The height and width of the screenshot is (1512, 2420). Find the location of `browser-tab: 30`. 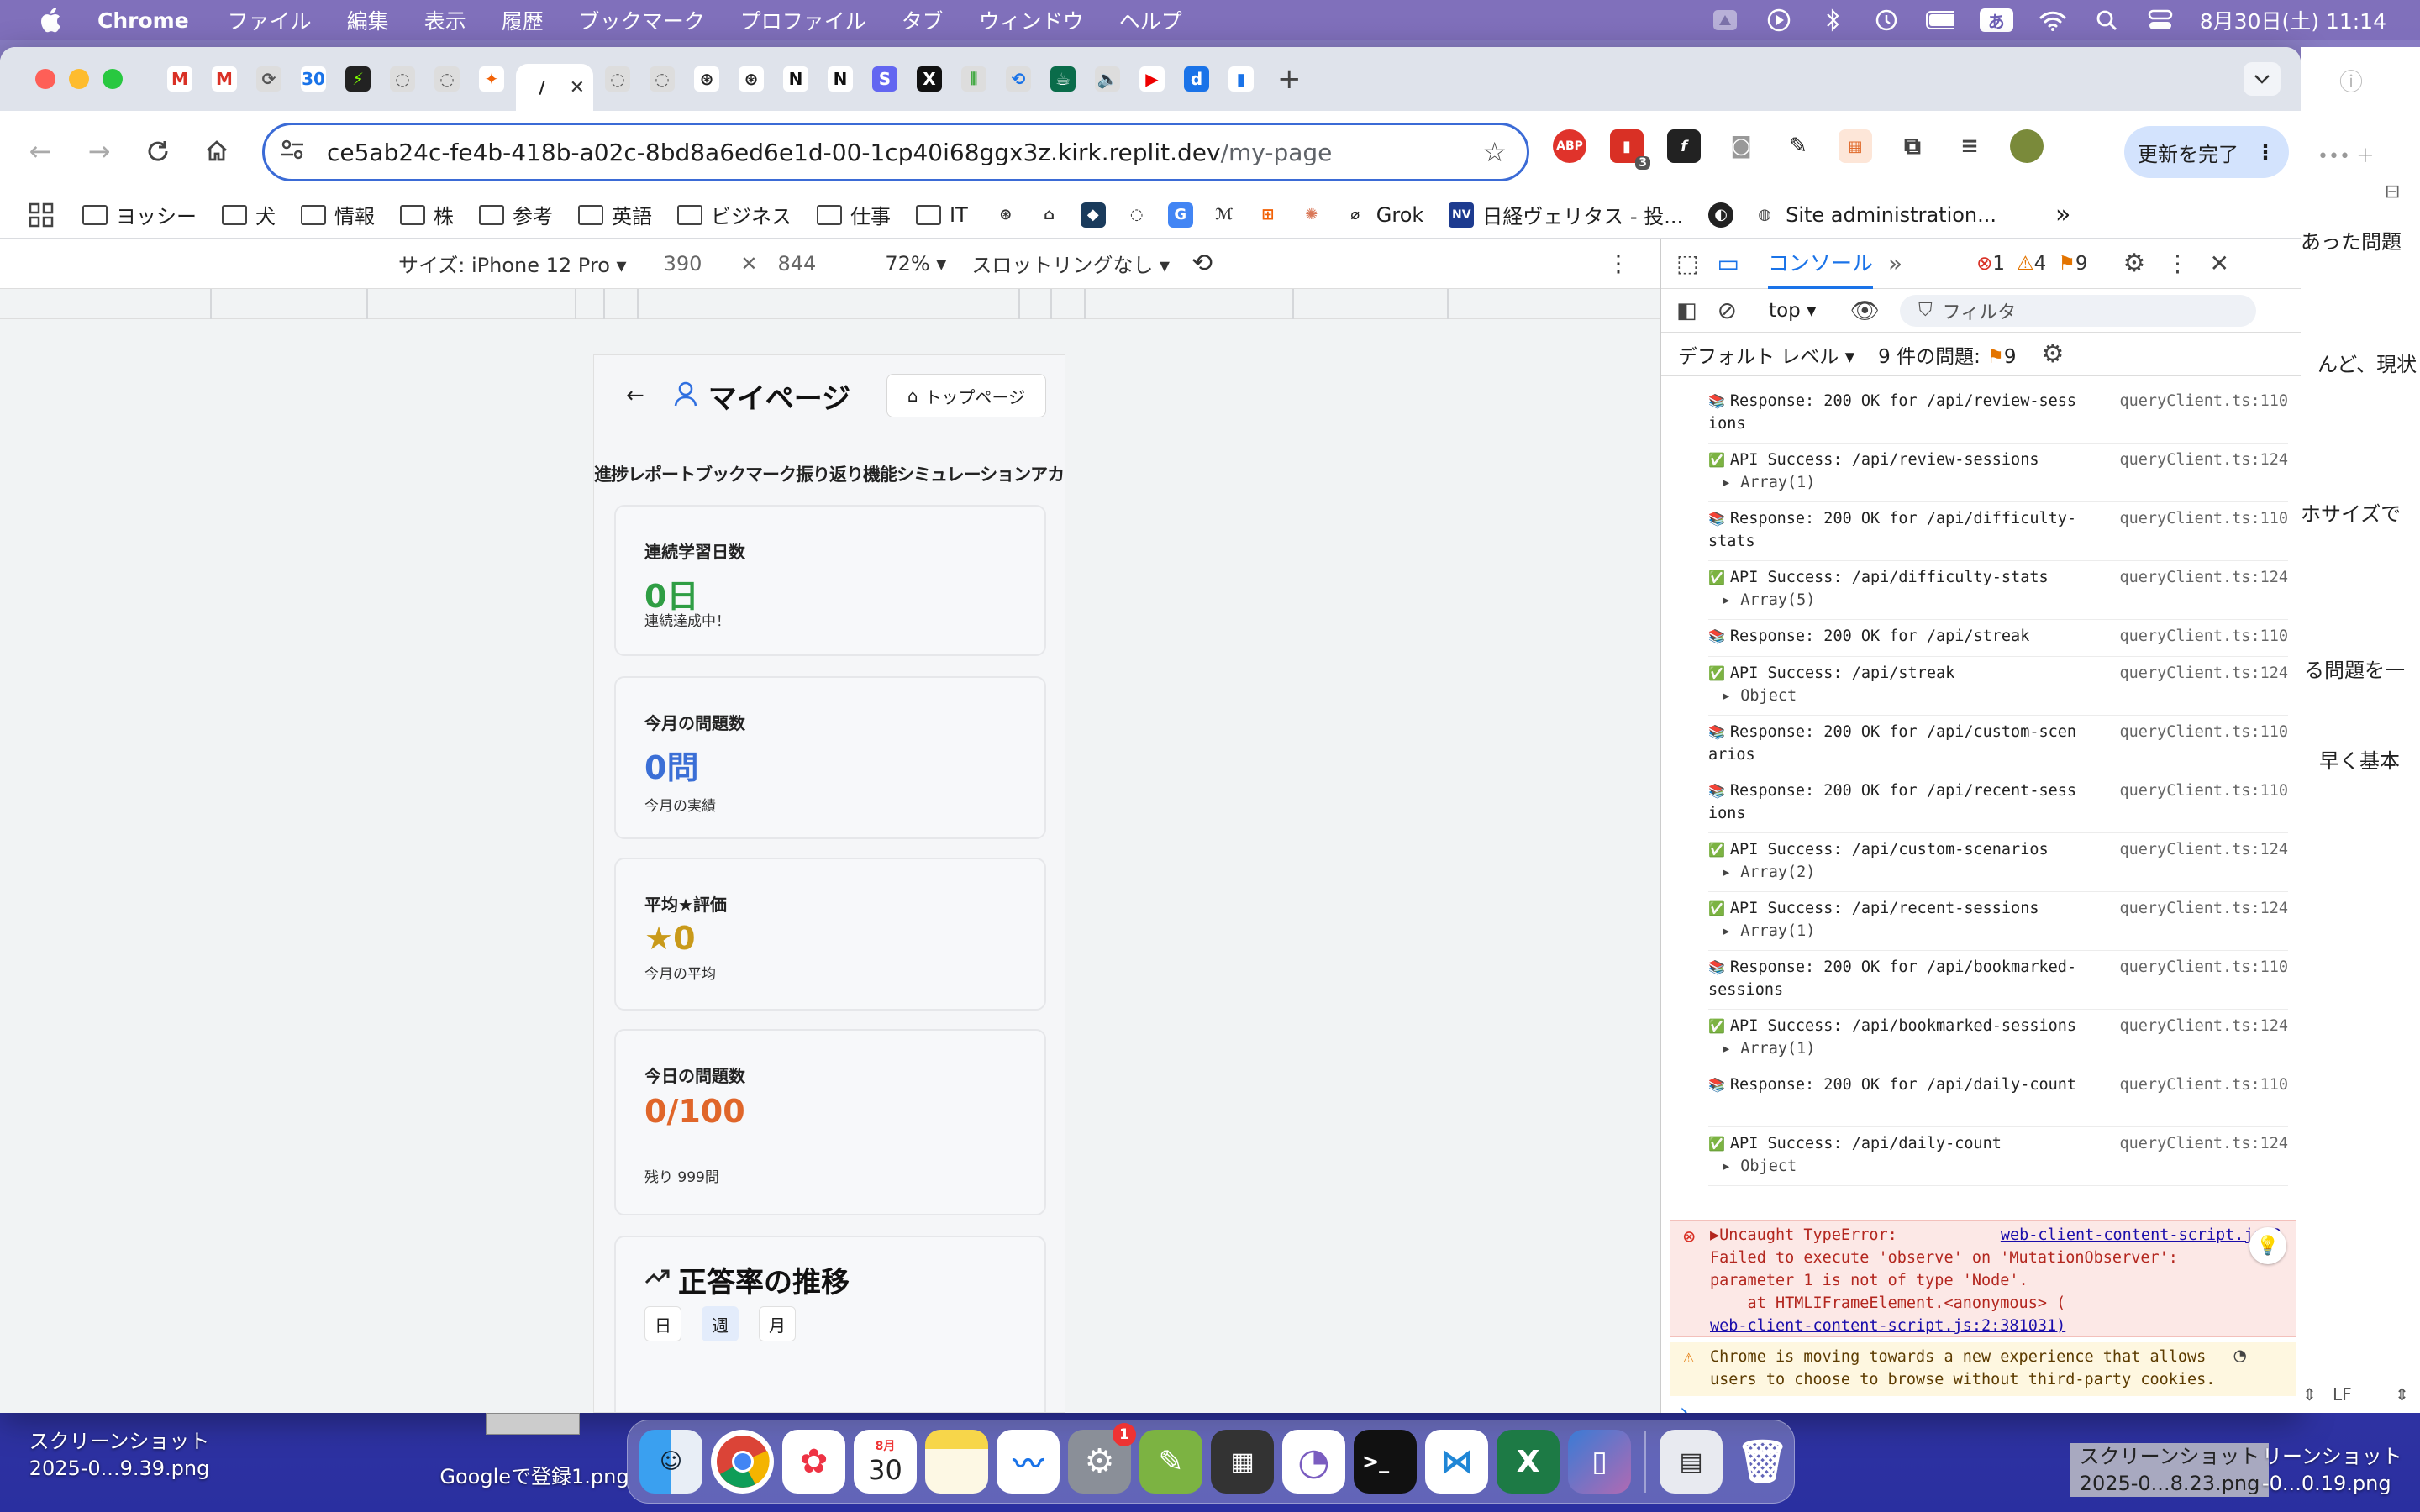

browser-tab: 30 is located at coordinates (314, 78).